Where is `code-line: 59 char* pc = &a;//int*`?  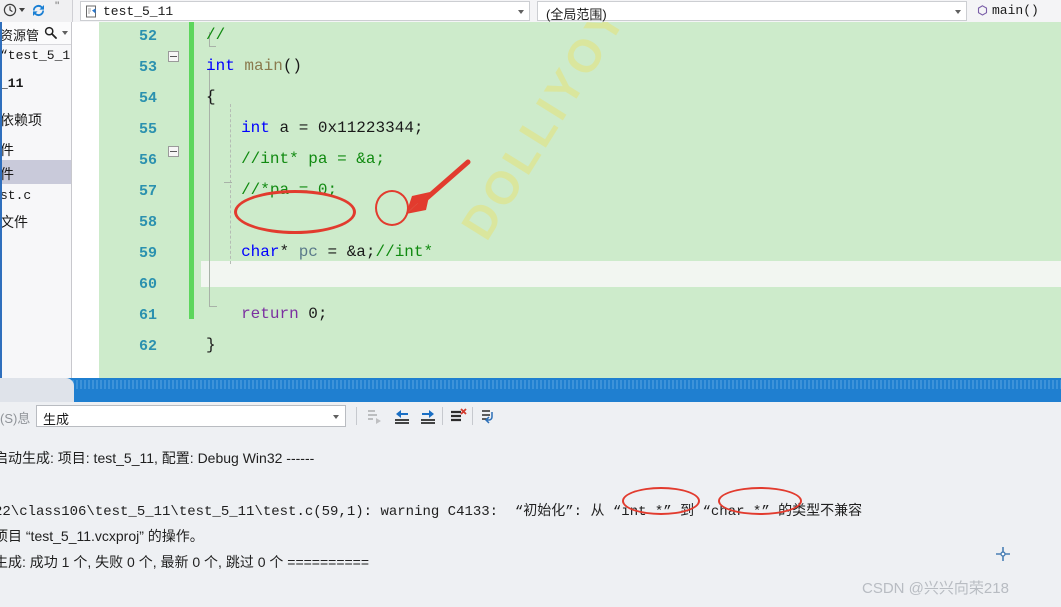 code-line: 59 char* pc = &a;//int* is located at coordinates (566, 254).